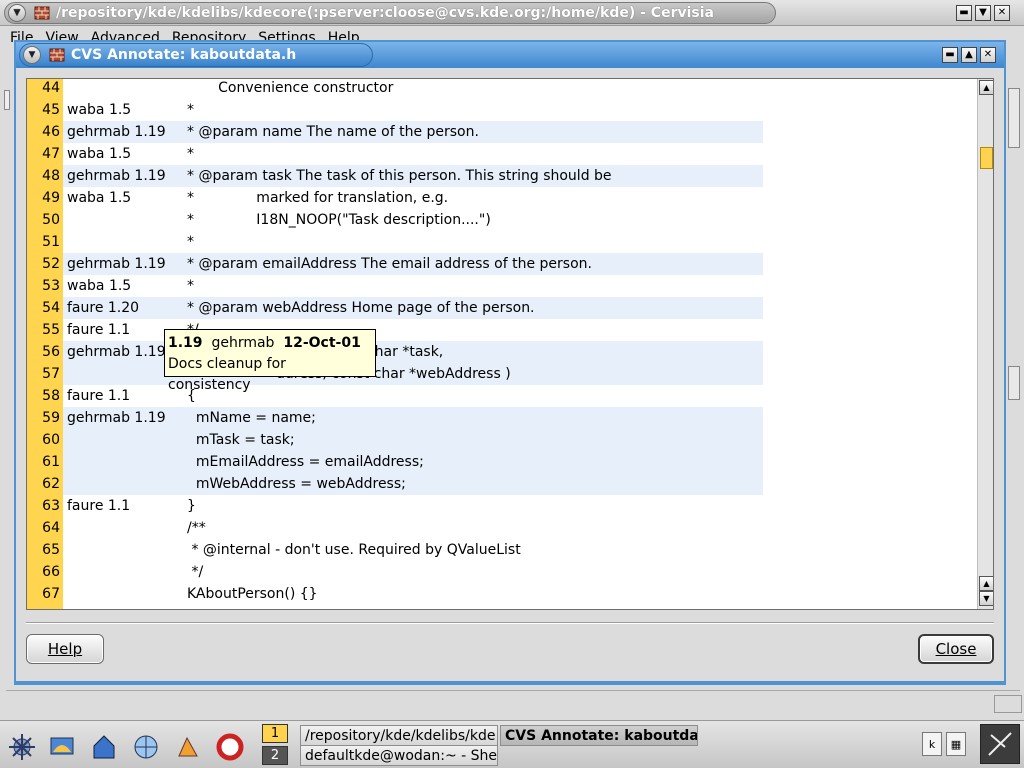 This screenshot has width=1024, height=768. Describe the element at coordinates (1014, 383) in the screenshot. I see `main-right-scrollbar-mid` at that location.